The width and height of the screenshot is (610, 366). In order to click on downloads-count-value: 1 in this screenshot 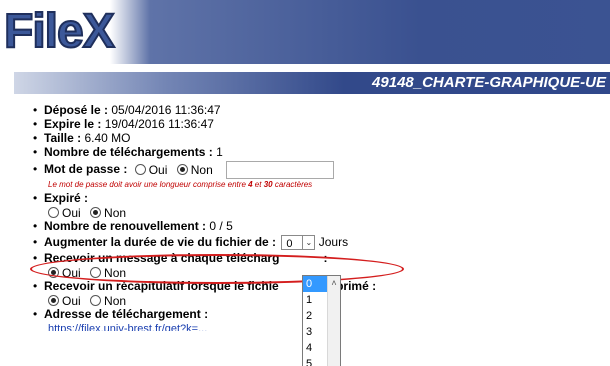, I will do `click(219, 152)`.